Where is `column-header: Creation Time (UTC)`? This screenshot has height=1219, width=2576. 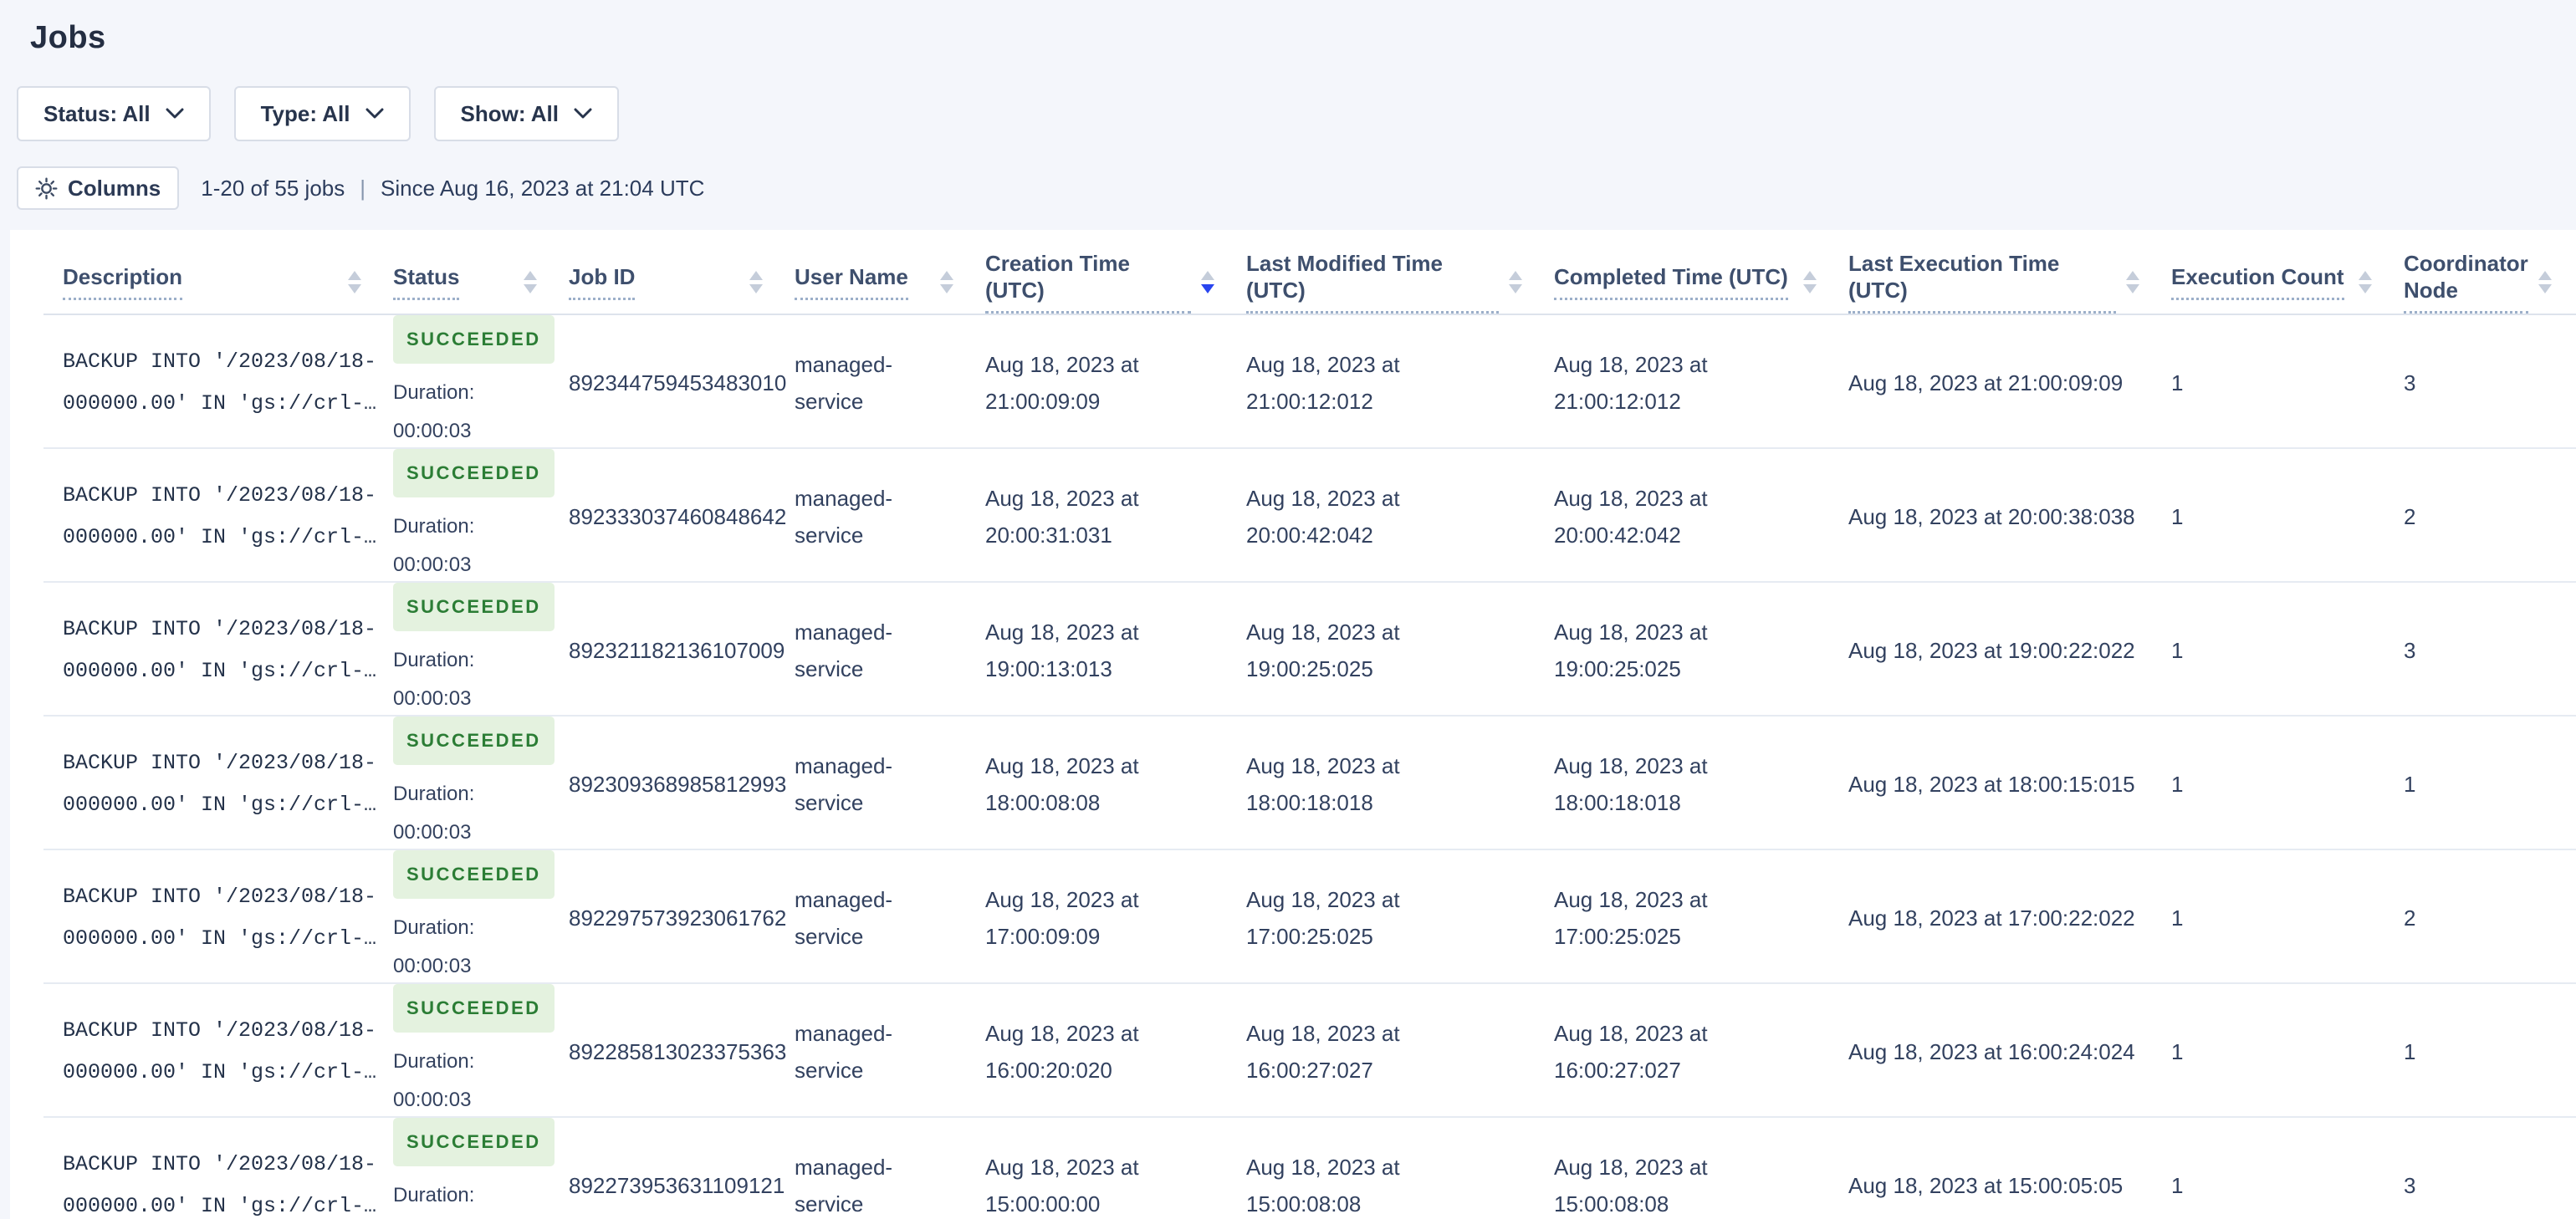 column-header: Creation Time (UTC) is located at coordinates (1115, 272).